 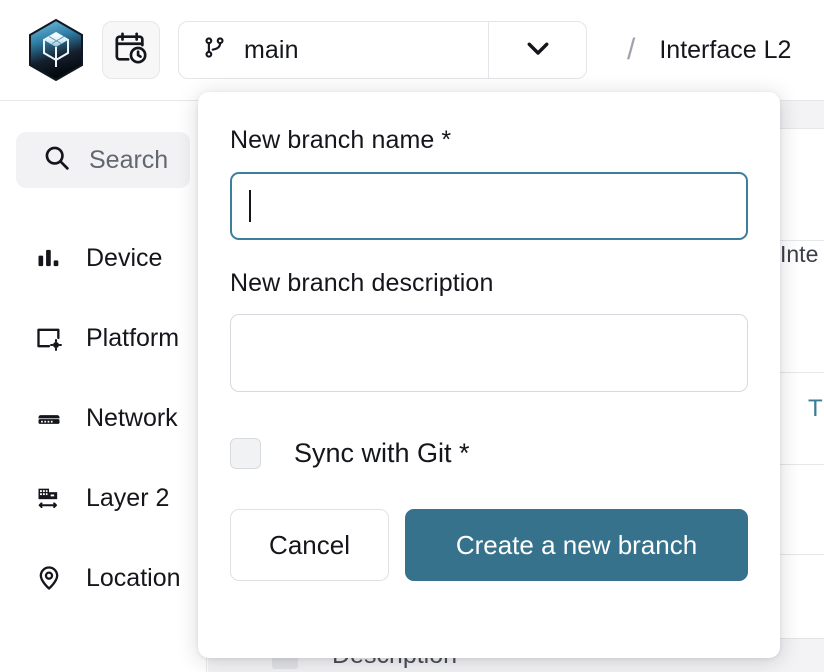 I want to click on sidebar-nav: Device Platform Network Layer 2 Location, so click(x=103, y=418).